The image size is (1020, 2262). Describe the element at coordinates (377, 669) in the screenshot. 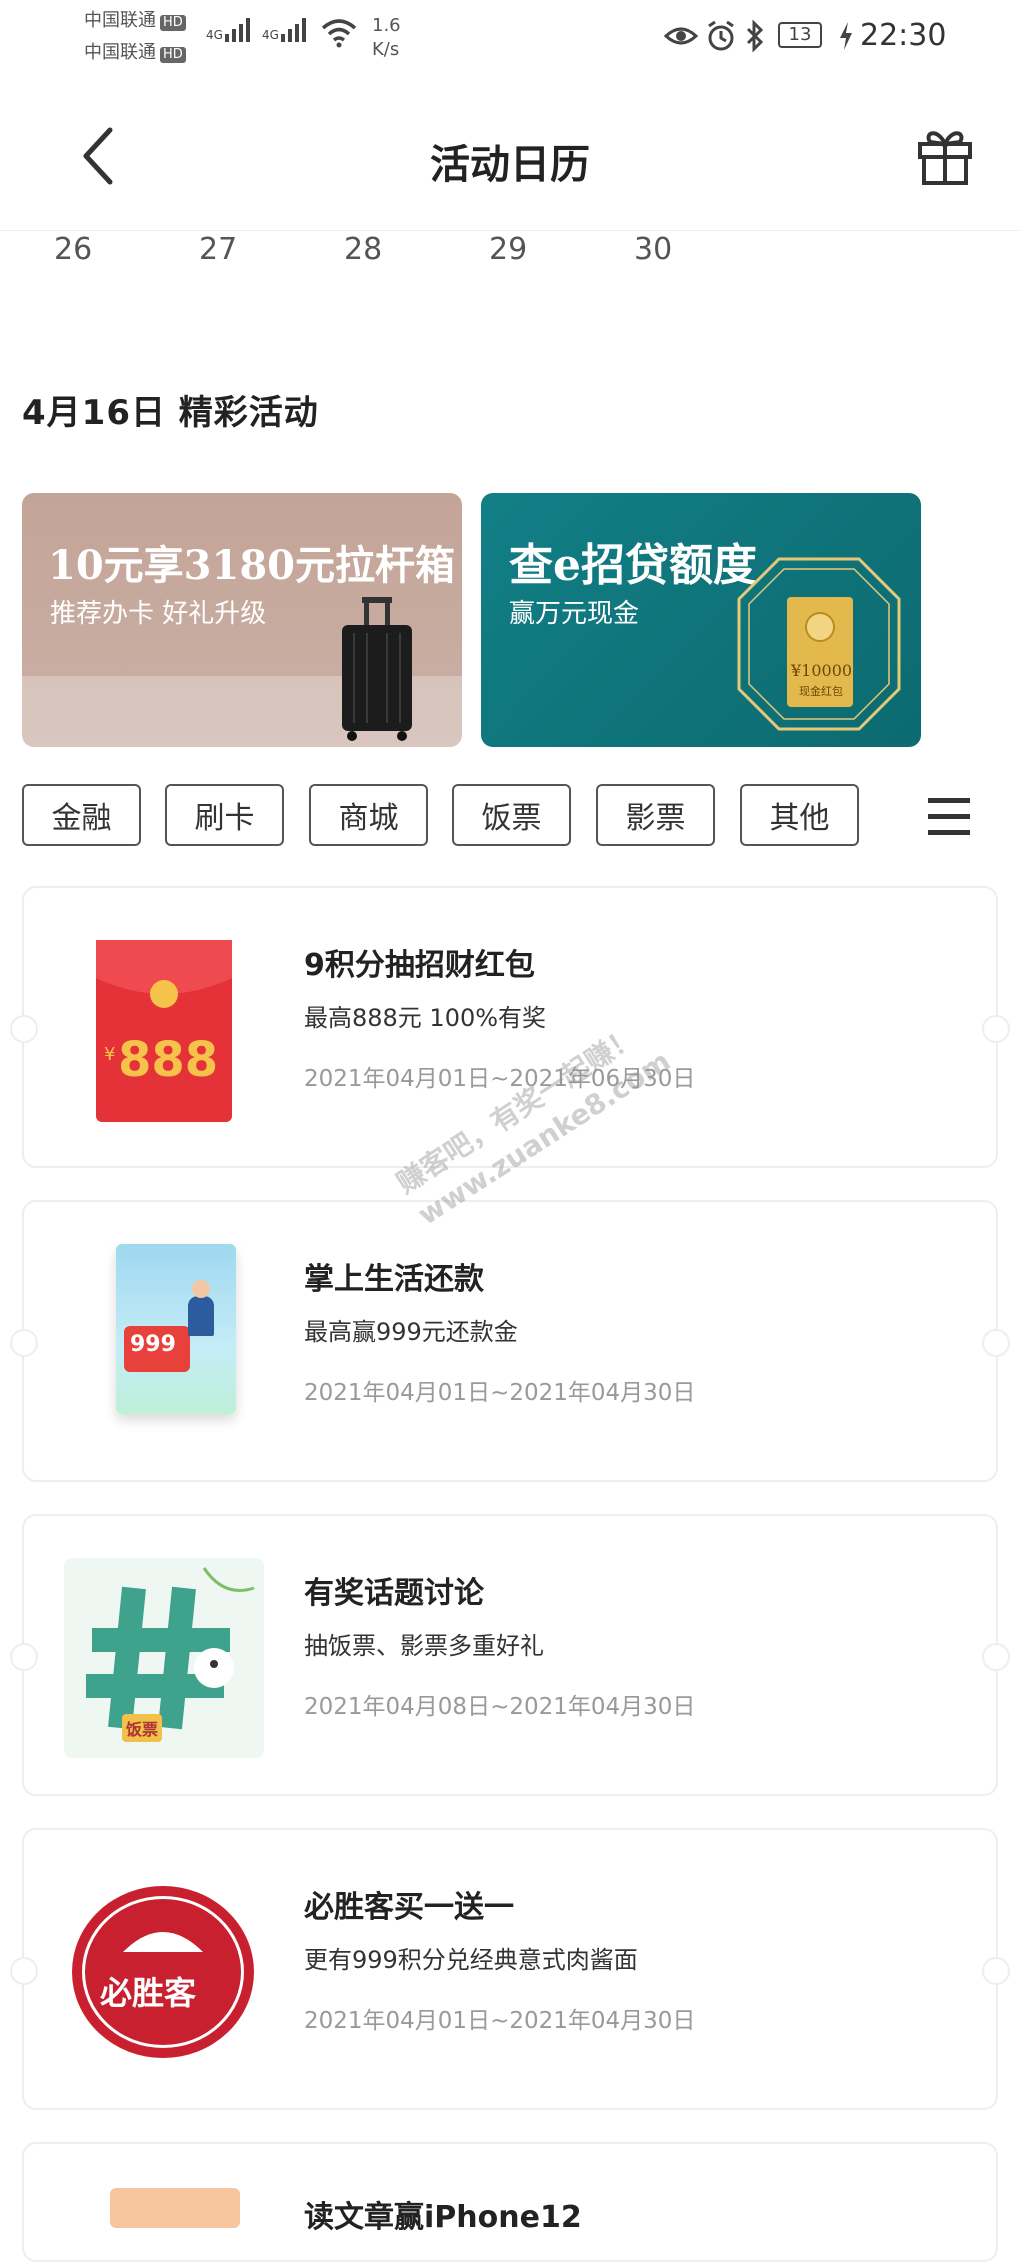

I see `luggage-icon` at that location.